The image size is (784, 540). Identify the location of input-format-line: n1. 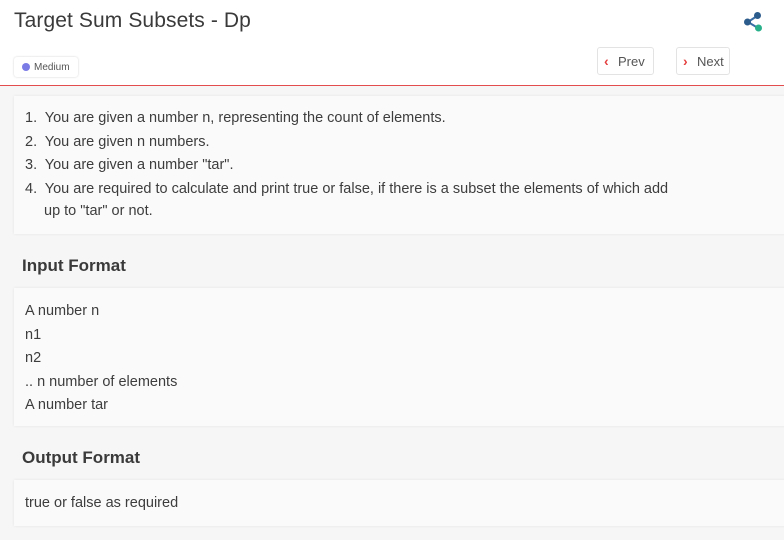
(33, 334).